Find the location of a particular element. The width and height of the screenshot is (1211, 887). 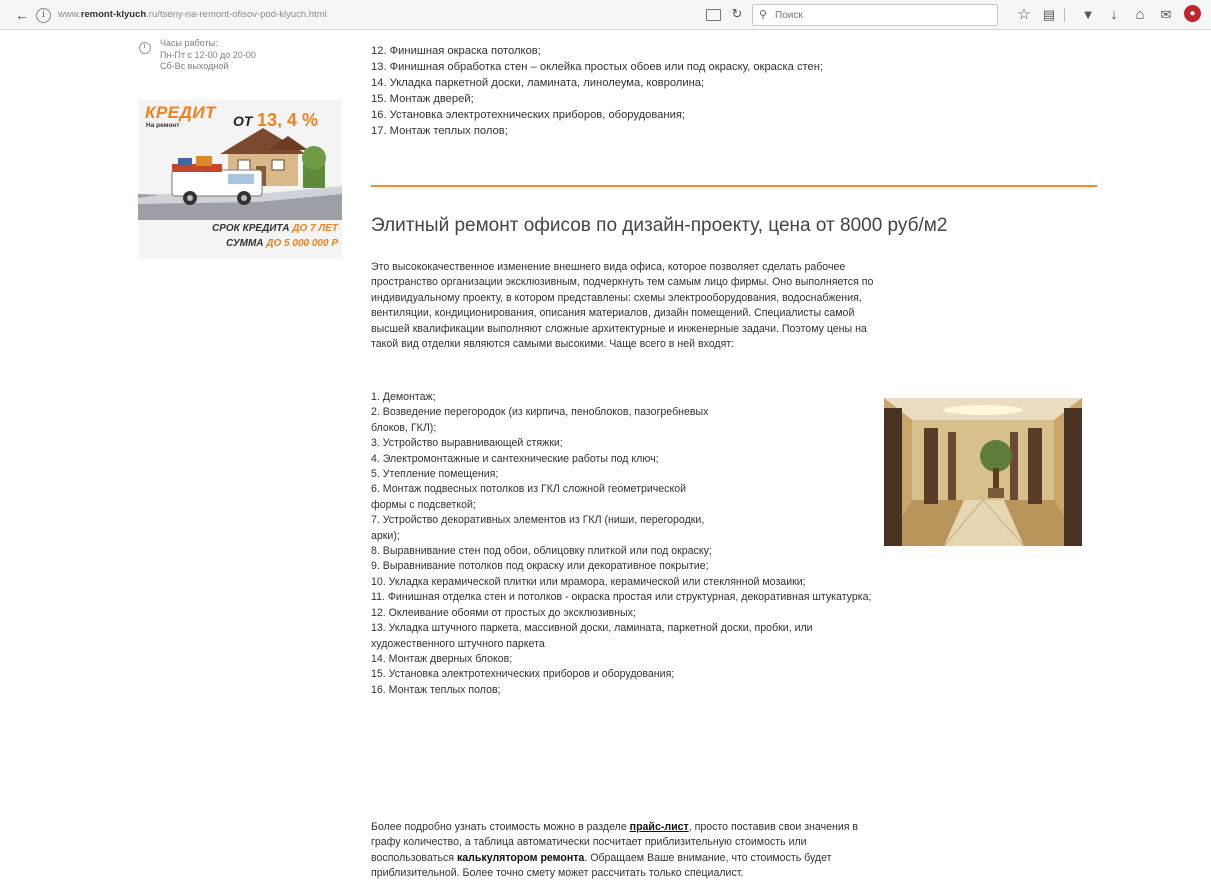

banner-sum: СУММА ДО 5 000 000 Р is located at coordinates (238, 243).